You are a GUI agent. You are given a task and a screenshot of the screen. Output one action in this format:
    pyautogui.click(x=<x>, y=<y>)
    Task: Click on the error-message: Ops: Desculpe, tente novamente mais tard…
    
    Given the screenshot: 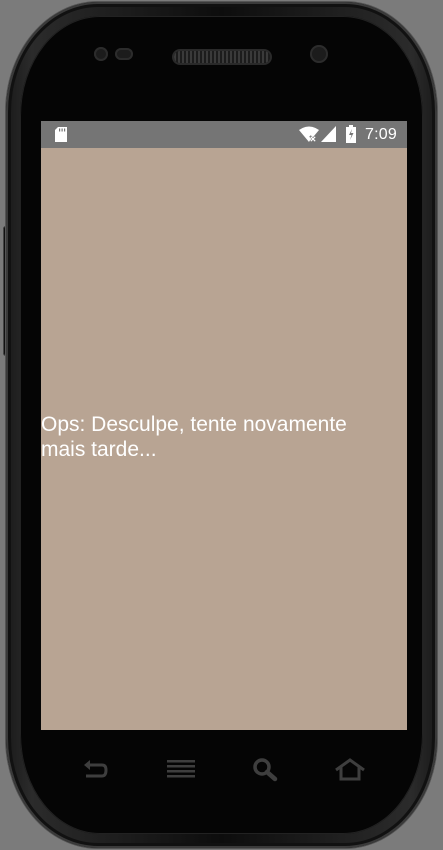 What is the action you would take?
    pyautogui.click(x=194, y=437)
    